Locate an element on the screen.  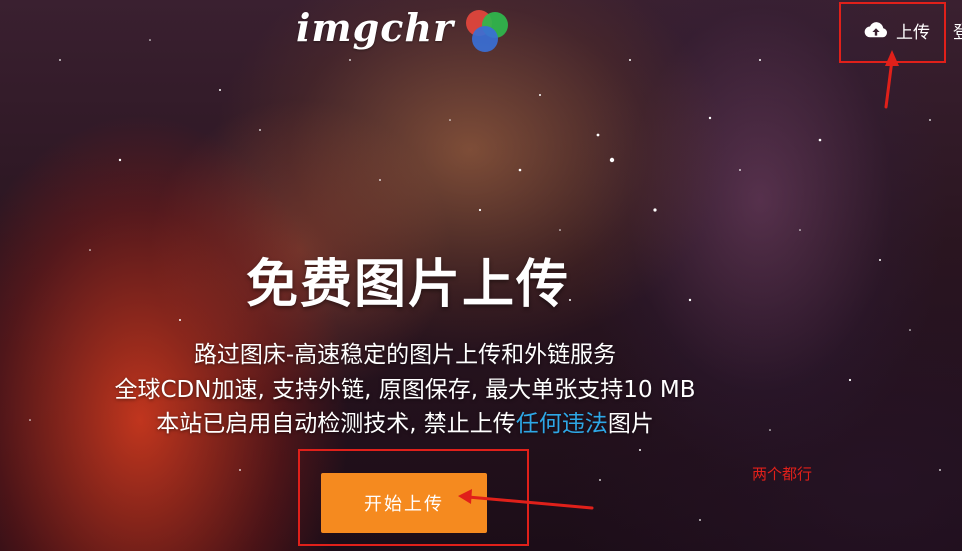
hero-description-line1: 路过图床-高速稳定的图片上传和外链服务 is located at coordinates (405, 355).